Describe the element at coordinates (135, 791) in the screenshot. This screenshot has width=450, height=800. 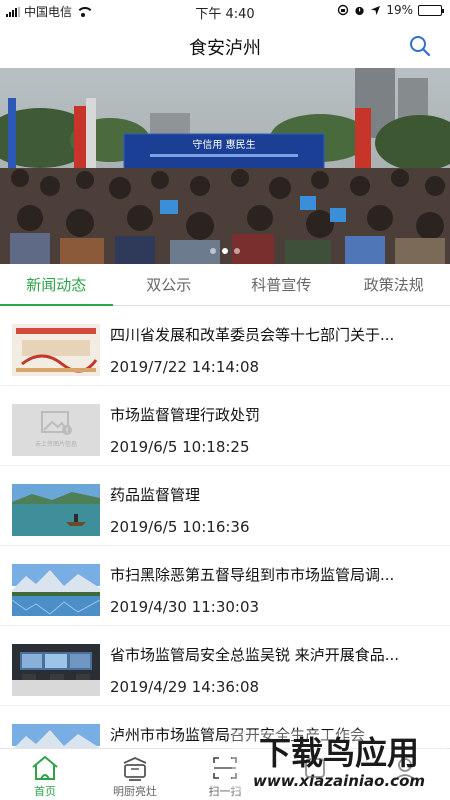
I see `tabbar-label-kitchen: 明厨亮灶` at that location.